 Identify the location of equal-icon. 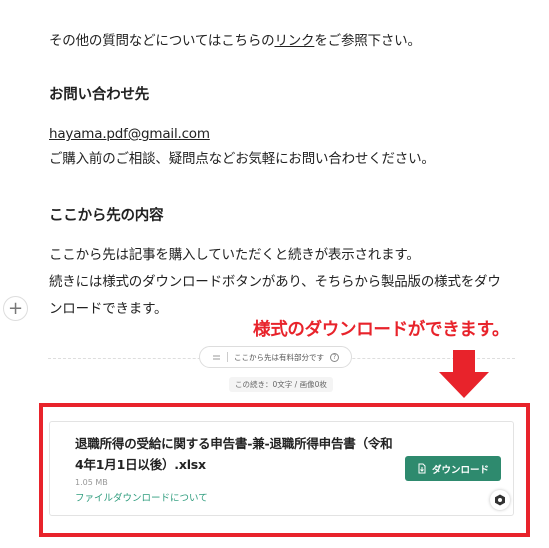
(216, 357).